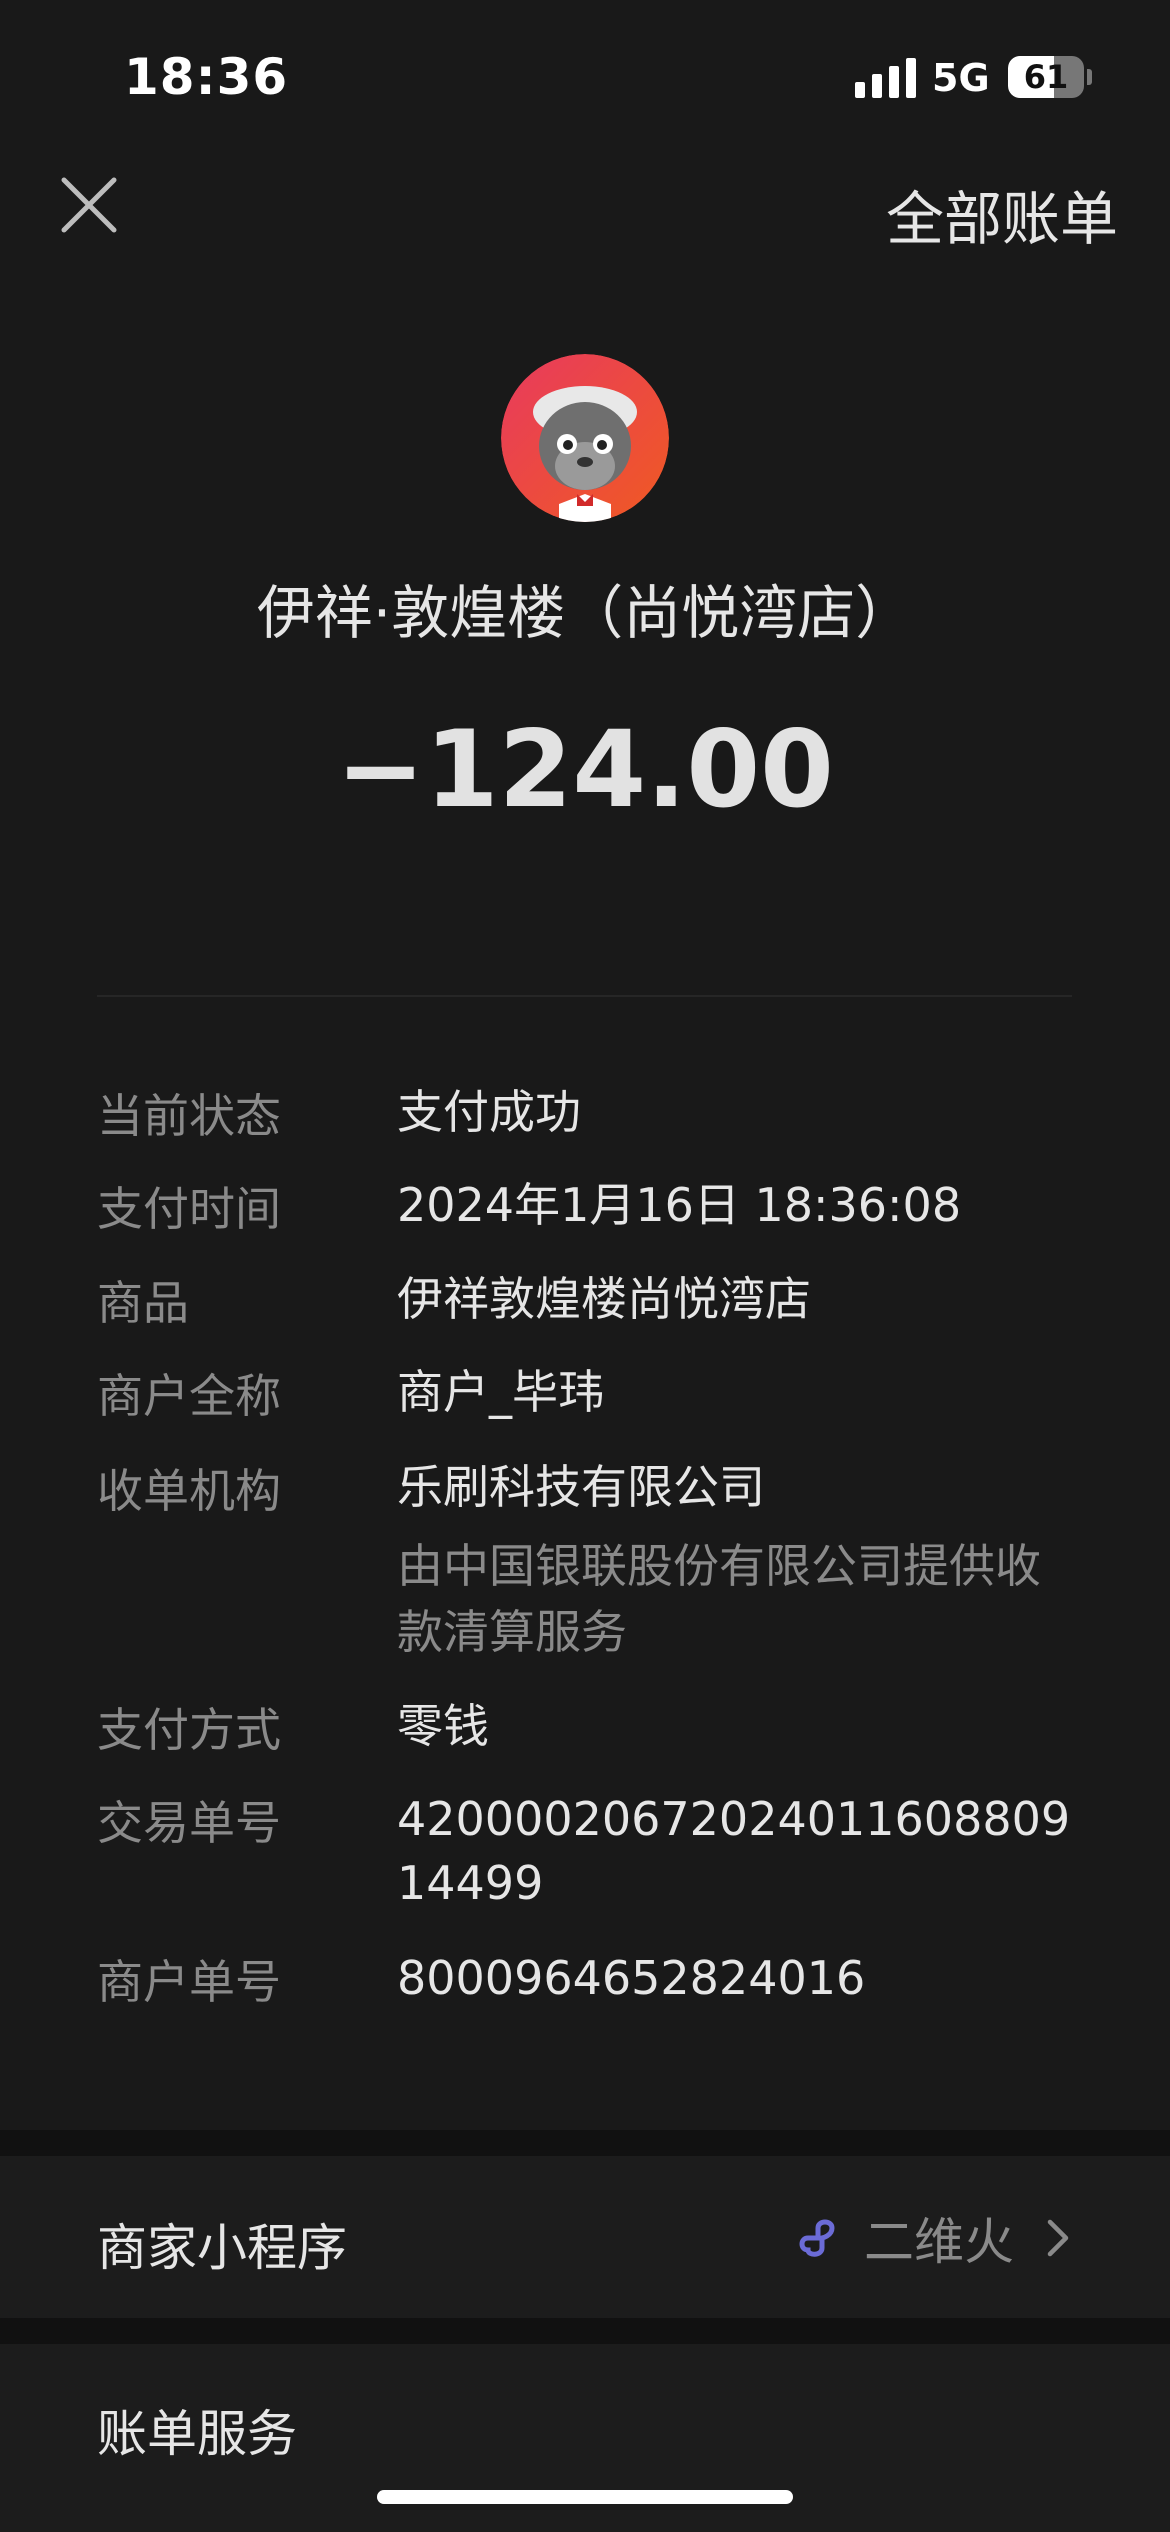 The image size is (1170, 2532). Describe the element at coordinates (584, 996) in the screenshot. I see `divider` at that location.